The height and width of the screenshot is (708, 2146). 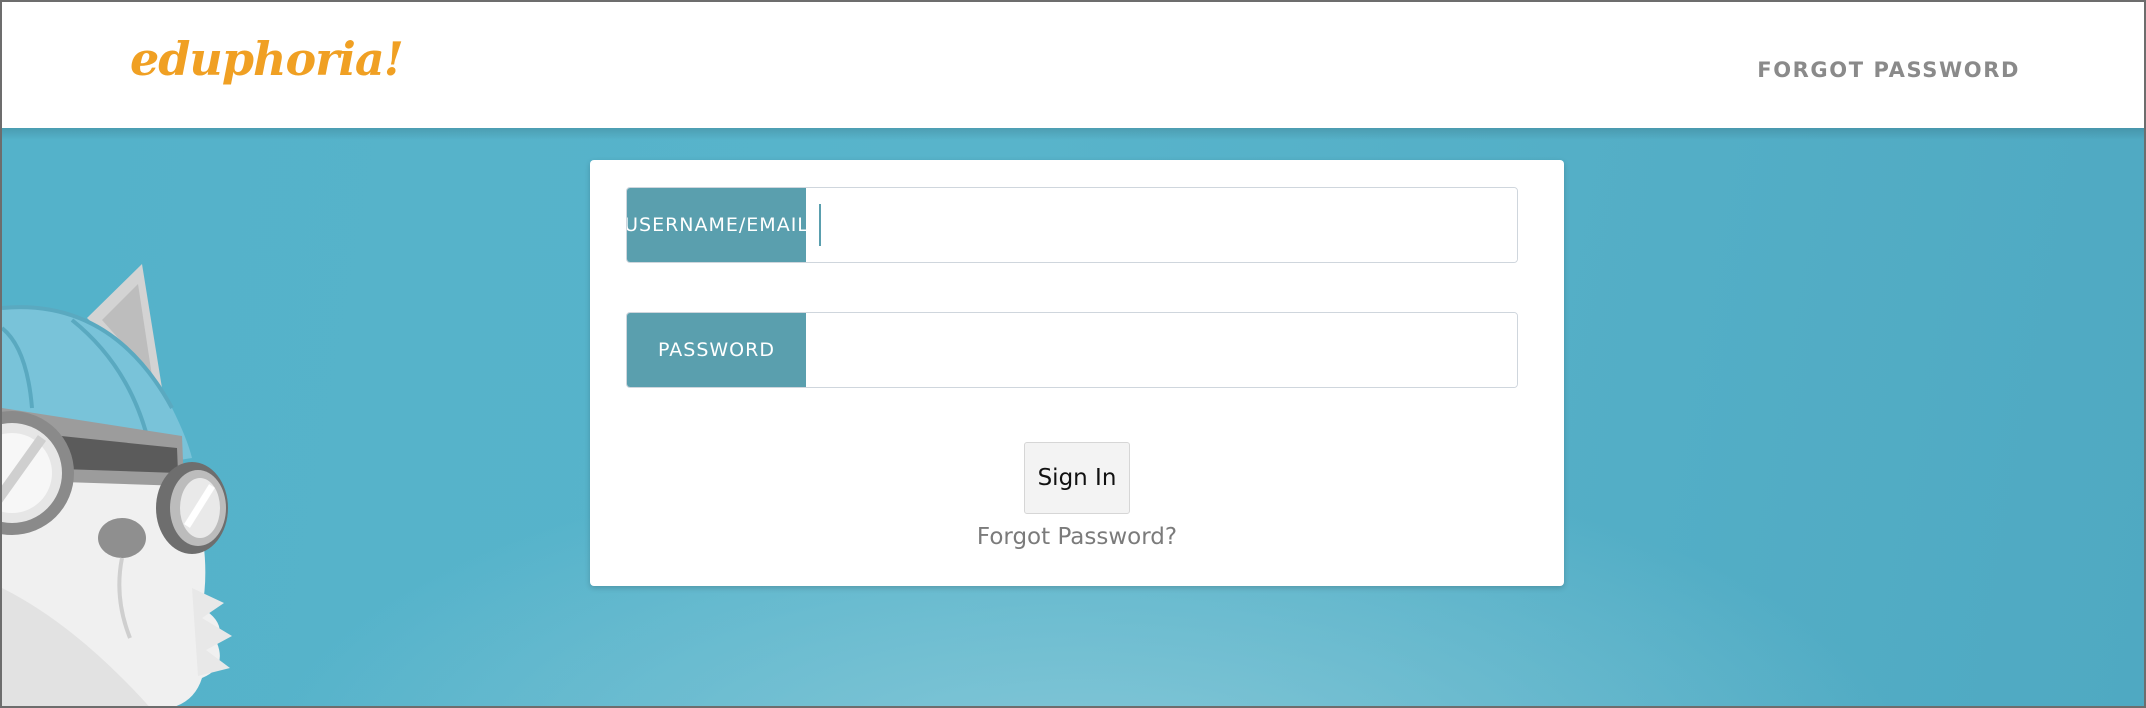 I want to click on header-forgot-password-link: FORGOT PASSWORD, so click(x=1888, y=70).